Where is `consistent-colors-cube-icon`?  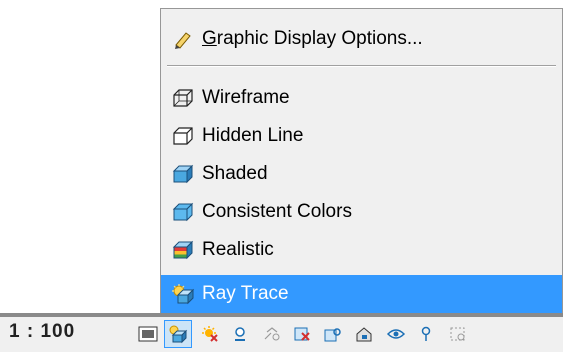 consistent-colors-cube-icon is located at coordinates (183, 212).